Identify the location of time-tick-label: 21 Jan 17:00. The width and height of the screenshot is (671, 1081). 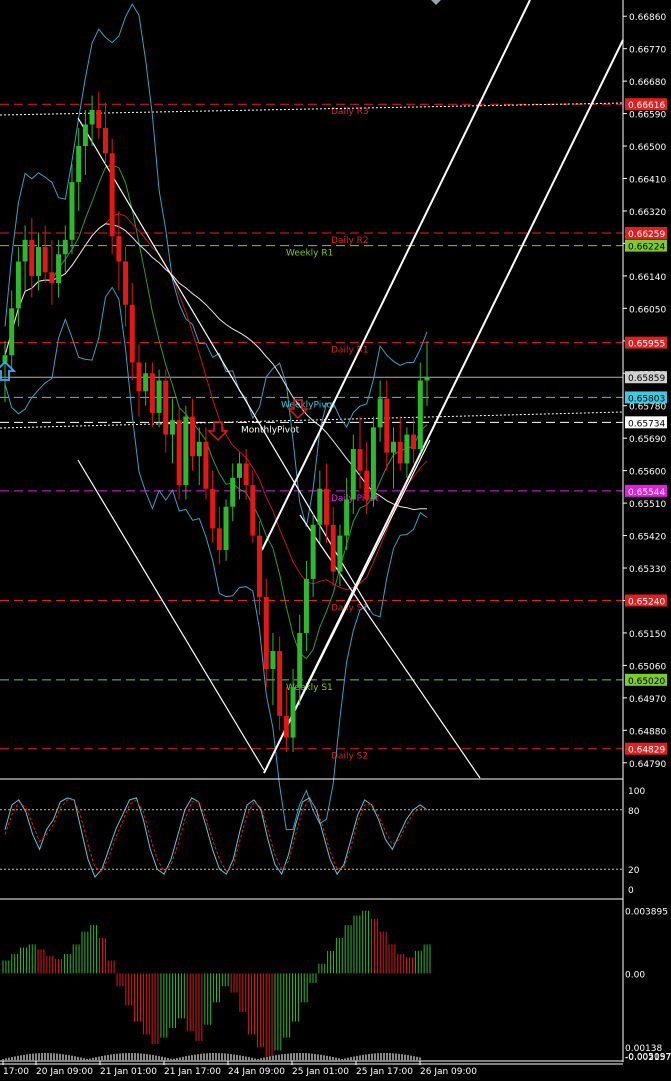
(192, 1072).